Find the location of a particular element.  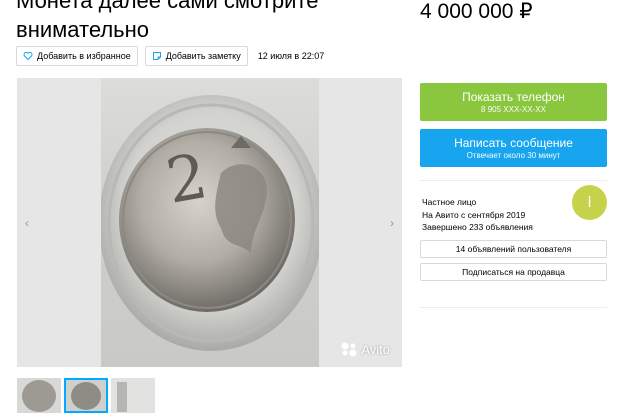

seller-completed: Завершено 233 объявления is located at coordinates (477, 227).